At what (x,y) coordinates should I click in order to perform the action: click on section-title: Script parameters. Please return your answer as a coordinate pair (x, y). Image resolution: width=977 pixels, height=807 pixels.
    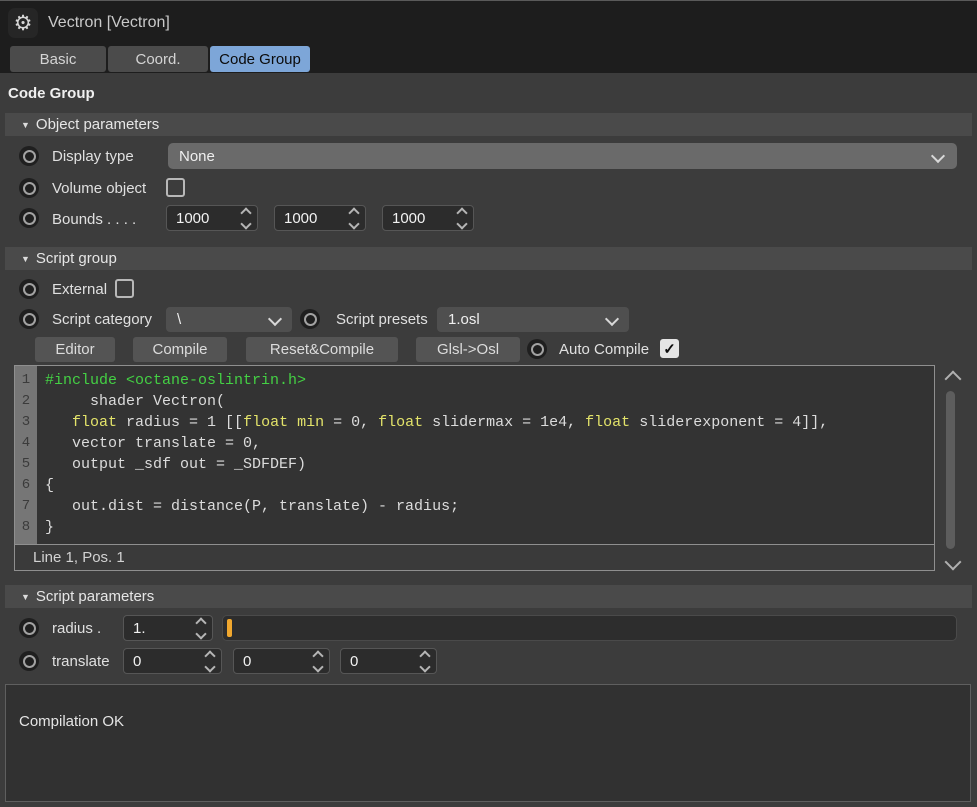
    Looking at the image, I should click on (95, 596).